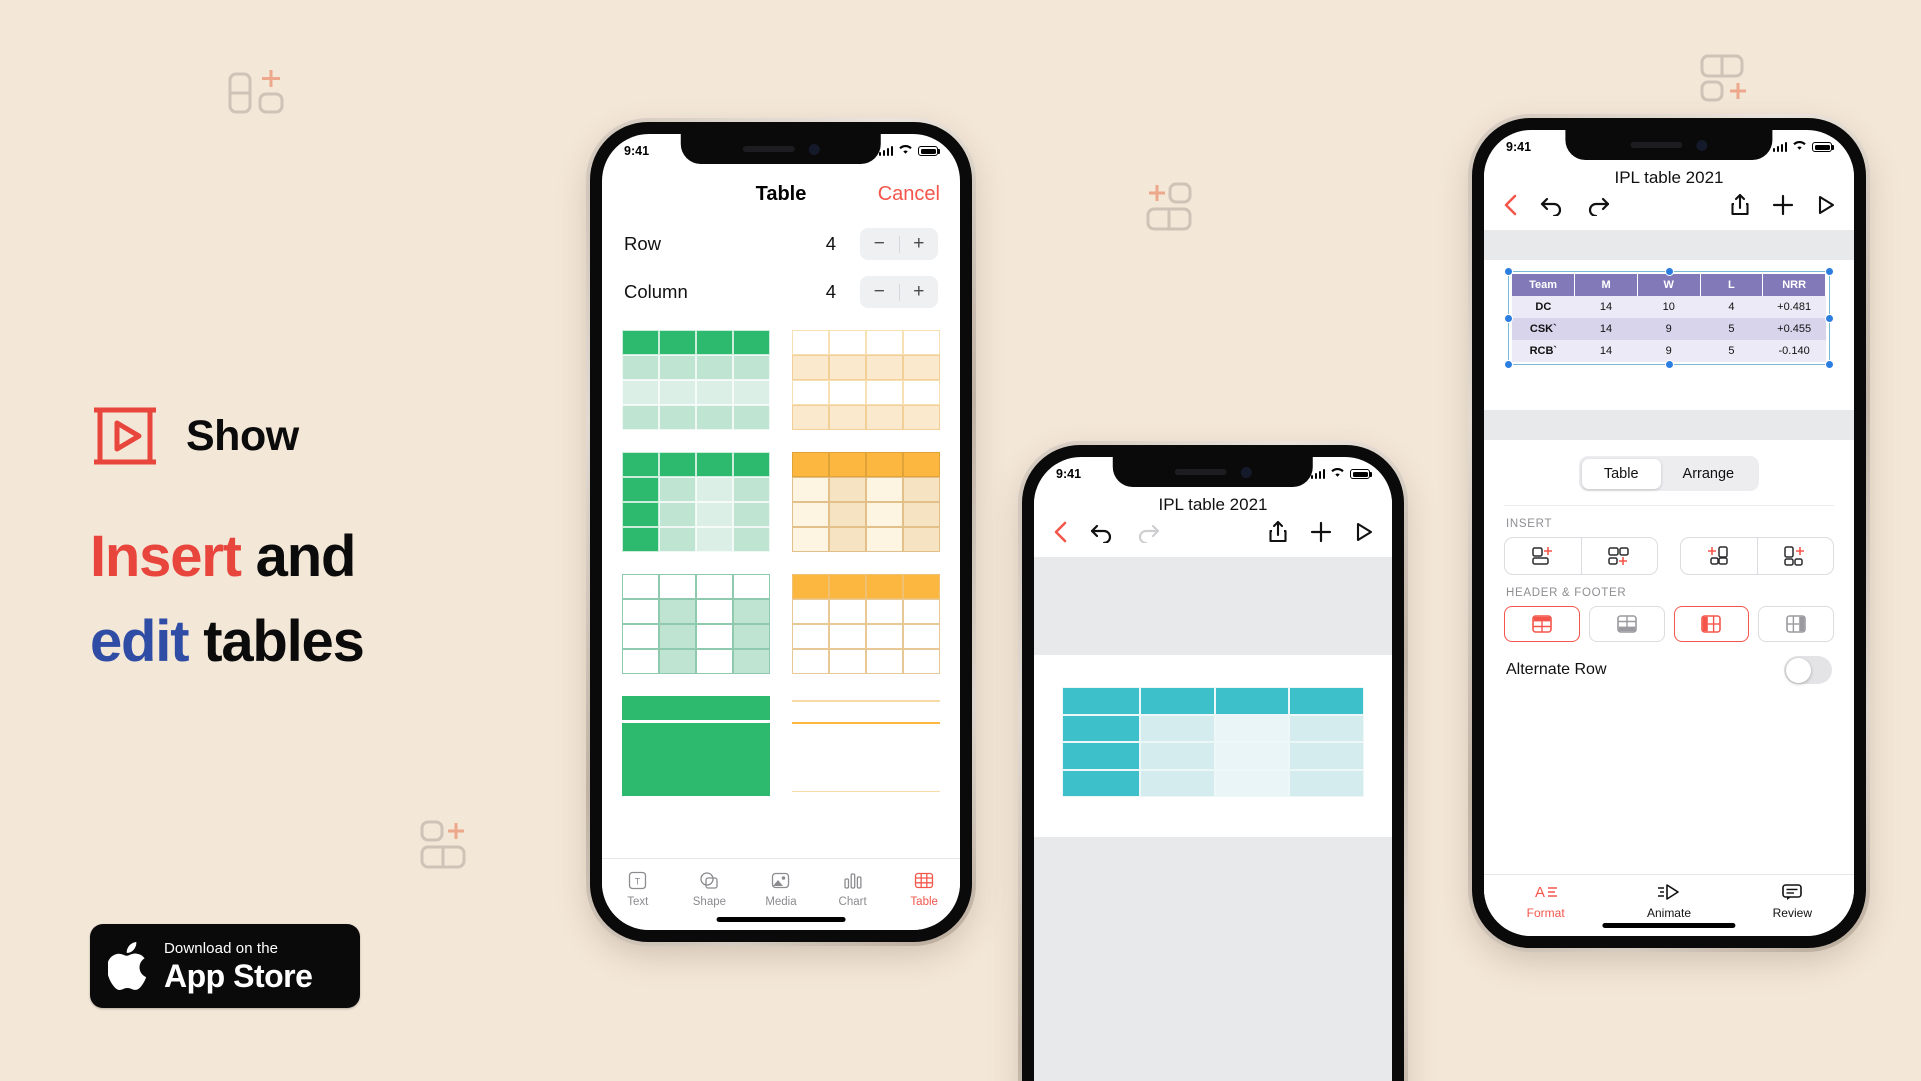  I want to click on row-stepper: − +, so click(899, 244).